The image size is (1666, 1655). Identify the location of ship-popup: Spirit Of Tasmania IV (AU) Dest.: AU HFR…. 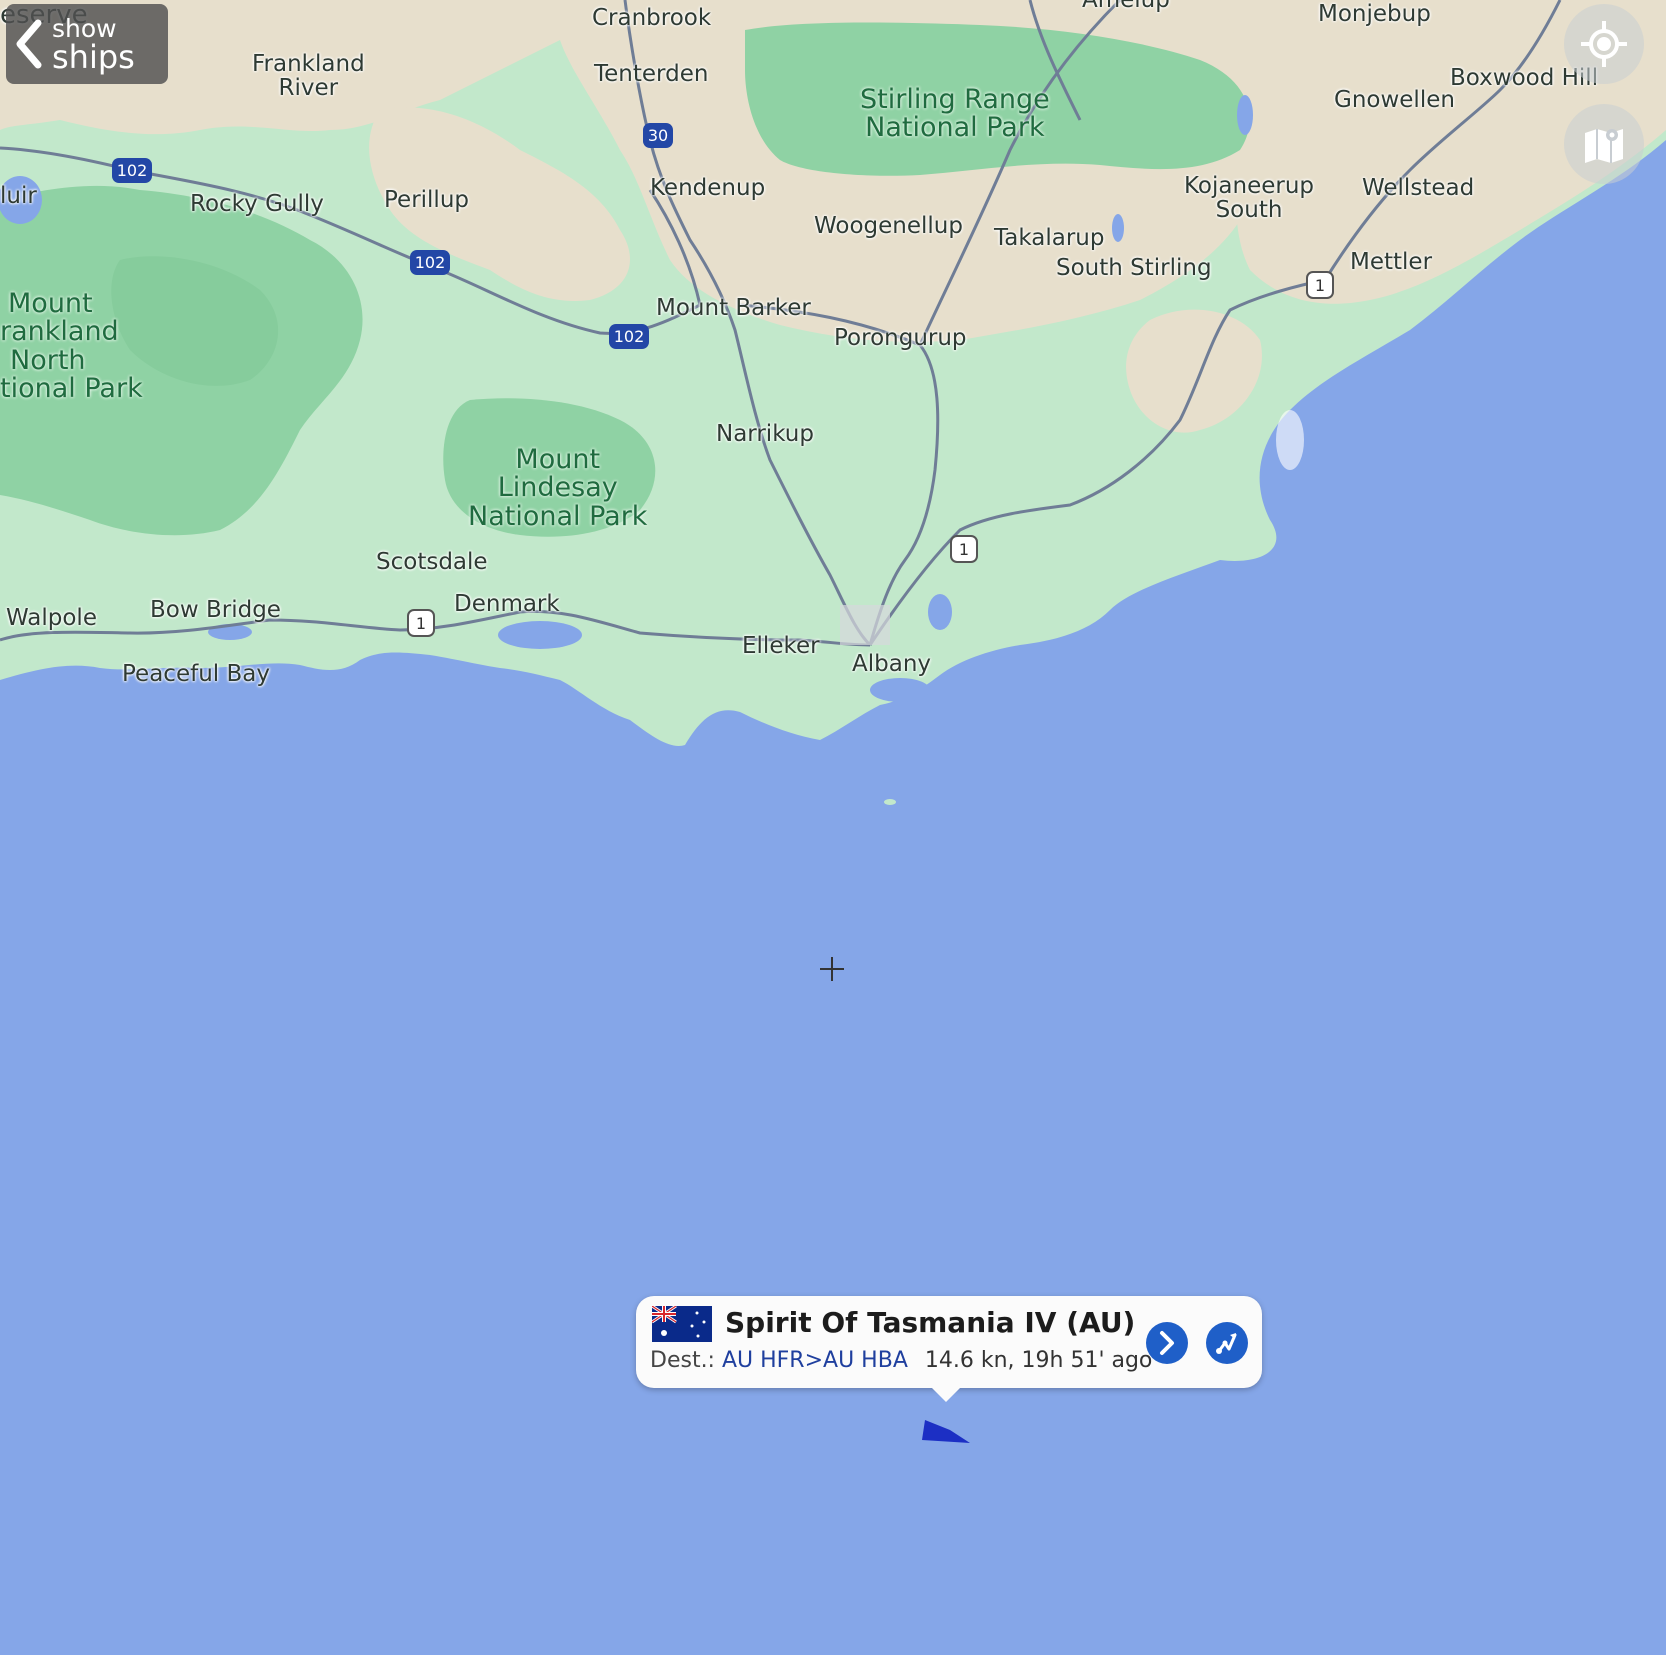
(949, 1349).